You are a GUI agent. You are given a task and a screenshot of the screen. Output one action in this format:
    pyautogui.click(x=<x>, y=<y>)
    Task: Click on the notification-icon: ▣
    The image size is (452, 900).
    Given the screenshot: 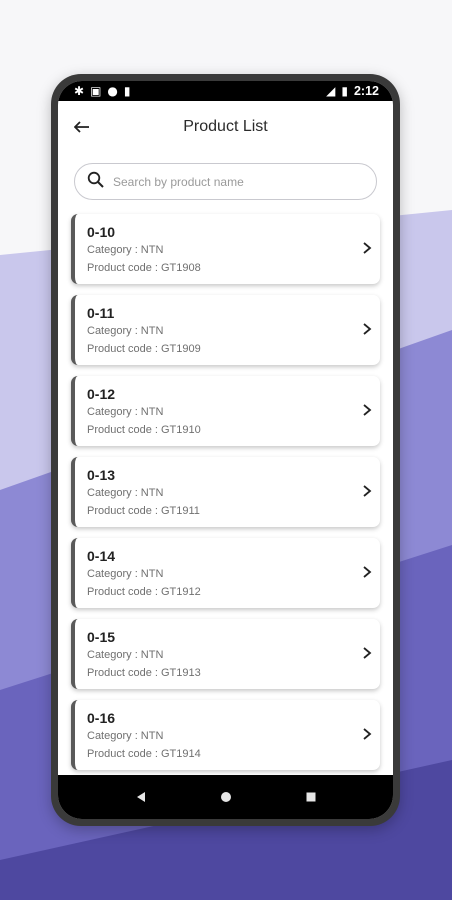 What is the action you would take?
    pyautogui.click(x=96, y=91)
    